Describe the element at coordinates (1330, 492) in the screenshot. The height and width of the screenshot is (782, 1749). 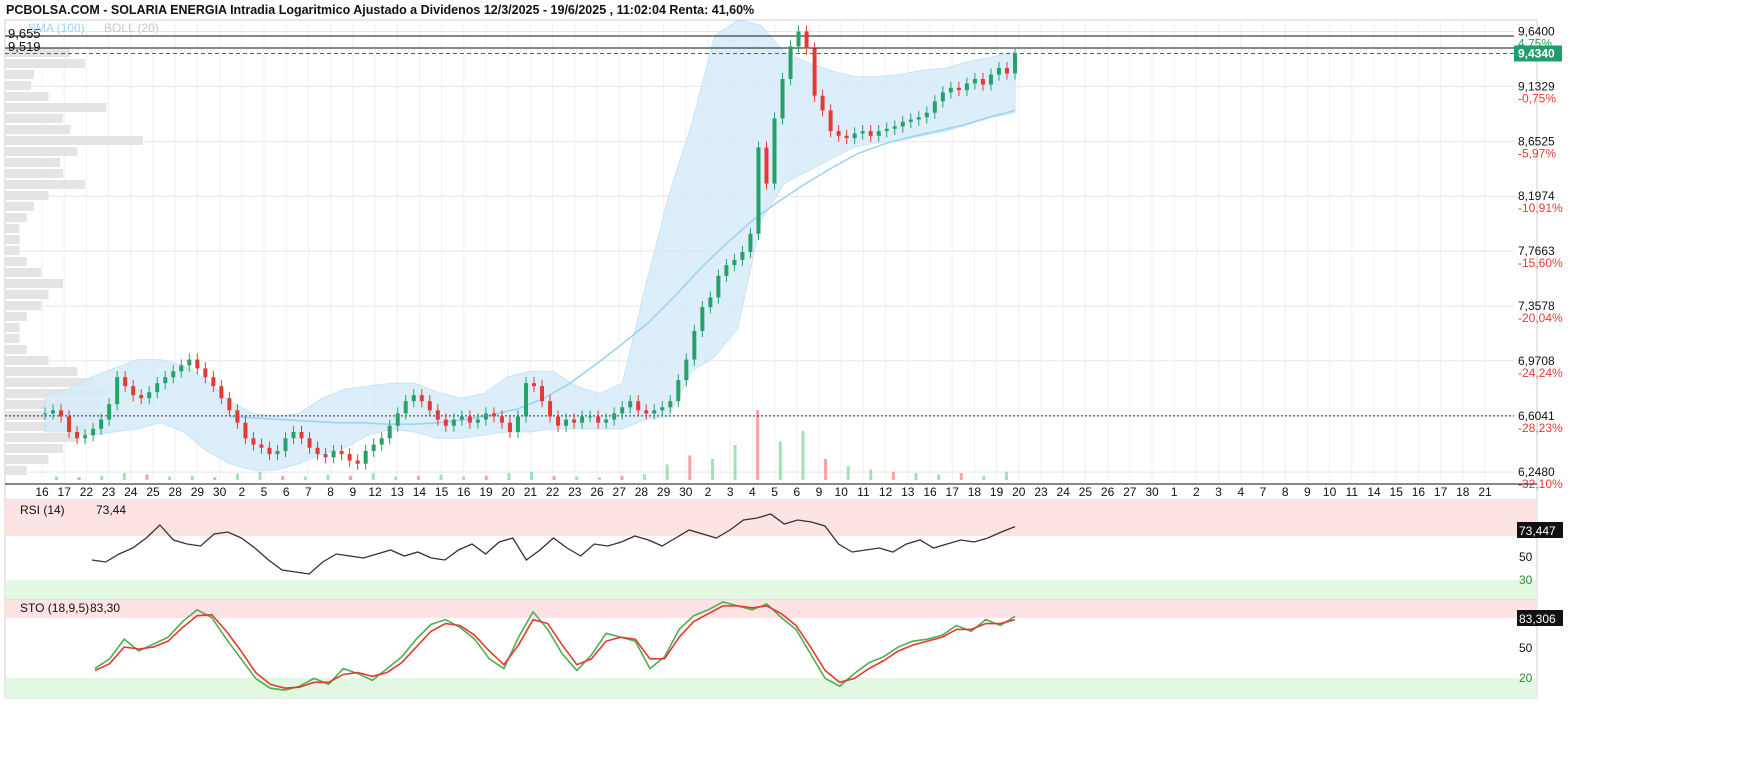
I see `date-tick-label: 10` at that location.